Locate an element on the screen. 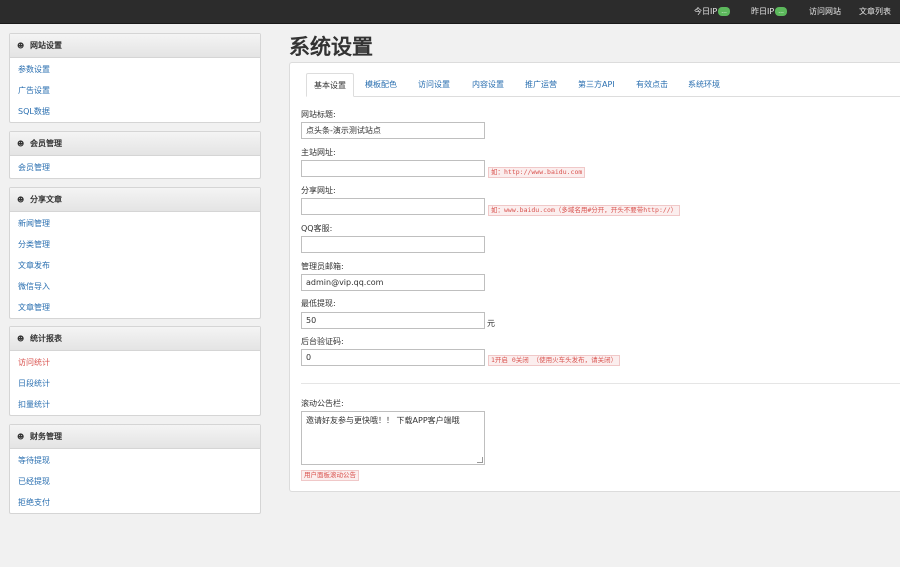 This screenshot has height=567, width=900. notice-text: 邀请好友参与更快哦！！ 下载APP客户端哦 is located at coordinates (383, 420).